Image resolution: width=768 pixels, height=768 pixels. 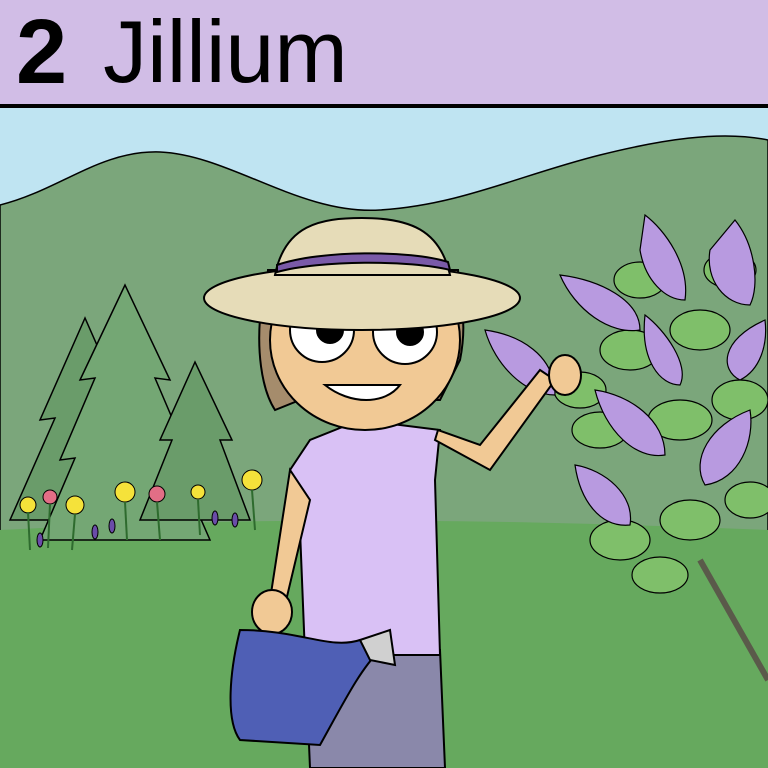 I want to click on right-hand, so click(x=565, y=375).